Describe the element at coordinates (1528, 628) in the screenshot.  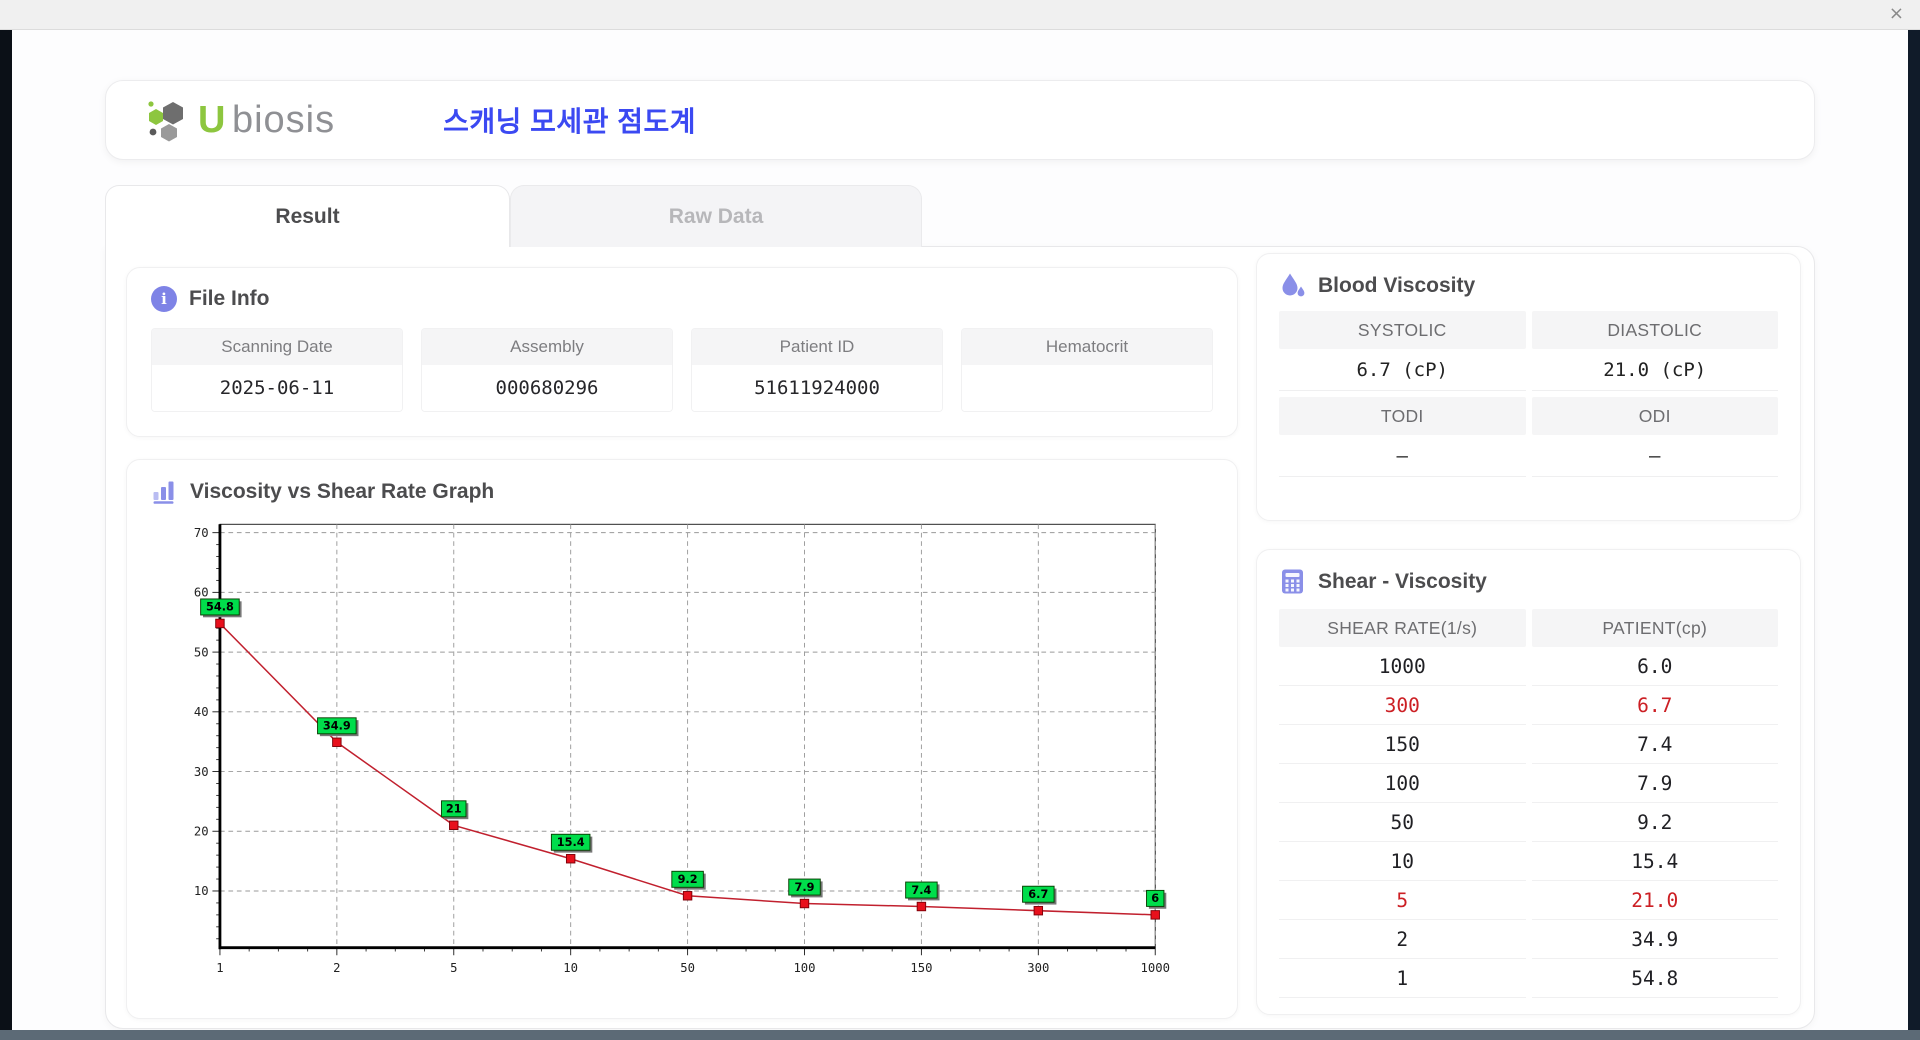
I see `shear-viscosity-table-header: SHEAR RATE(1/s) PATIENT(cp)` at that location.